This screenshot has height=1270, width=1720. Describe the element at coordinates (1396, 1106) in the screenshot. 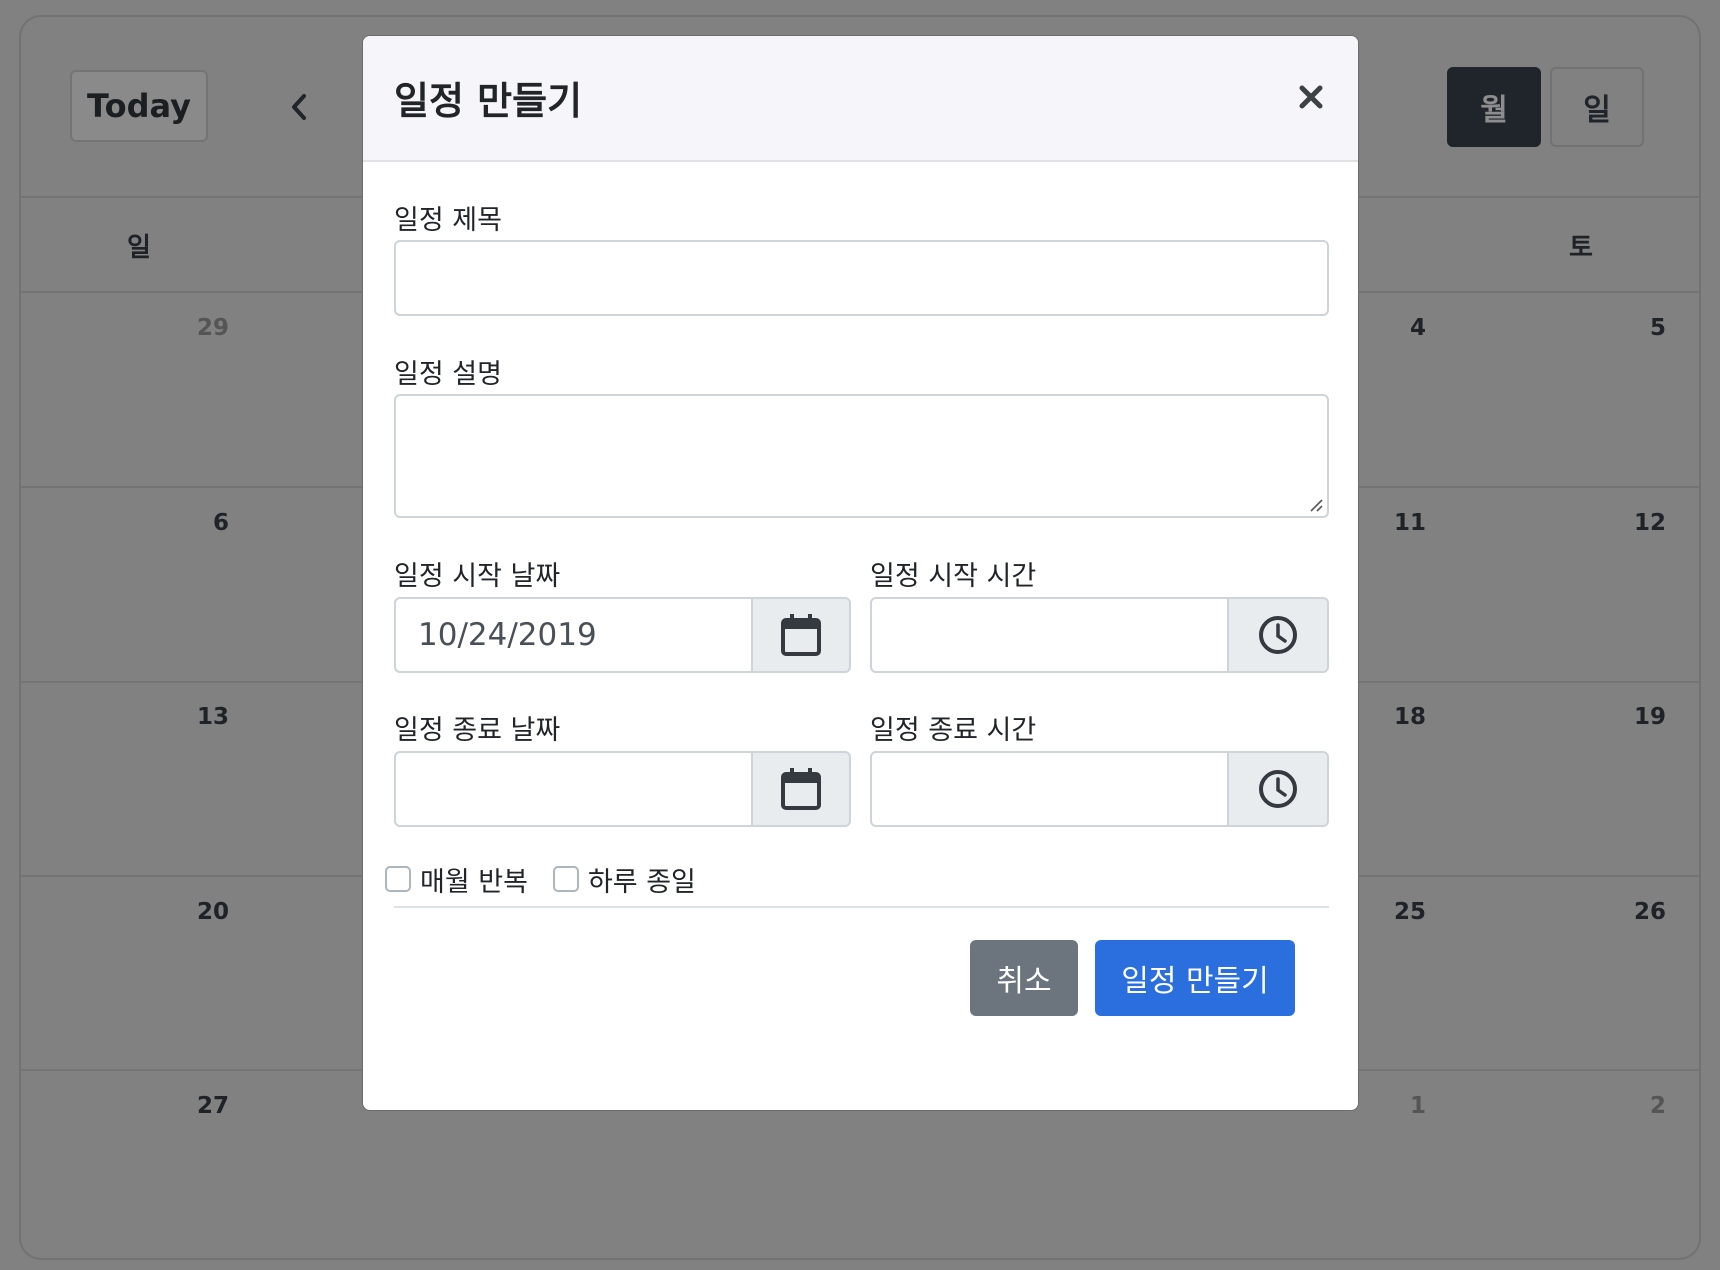

I see `date-cell: 1` at that location.